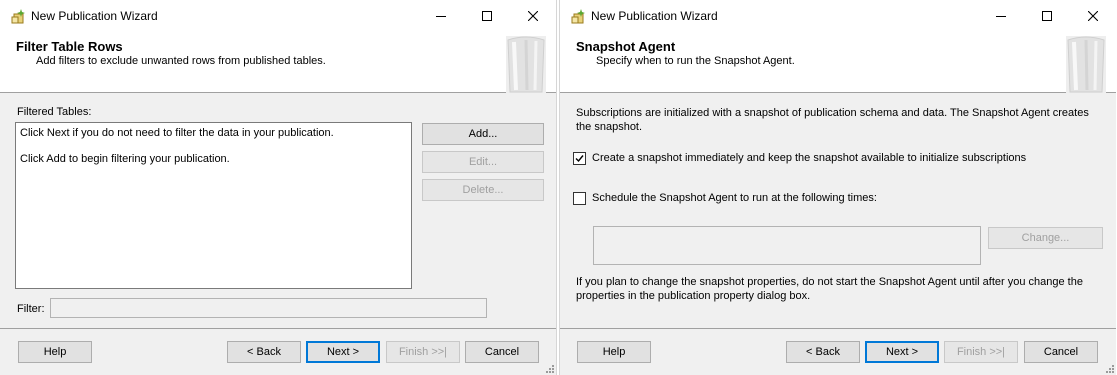 The width and height of the screenshot is (1117, 375). Describe the element at coordinates (268, 308) in the screenshot. I see `filter-field` at that location.